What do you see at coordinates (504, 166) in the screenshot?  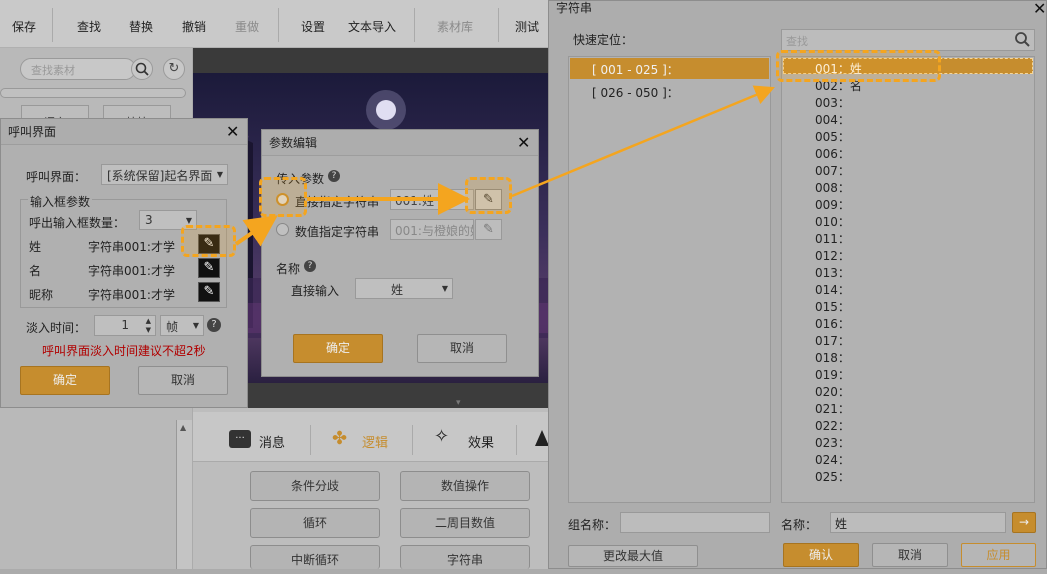 I see `annotation-arrows` at bounding box center [504, 166].